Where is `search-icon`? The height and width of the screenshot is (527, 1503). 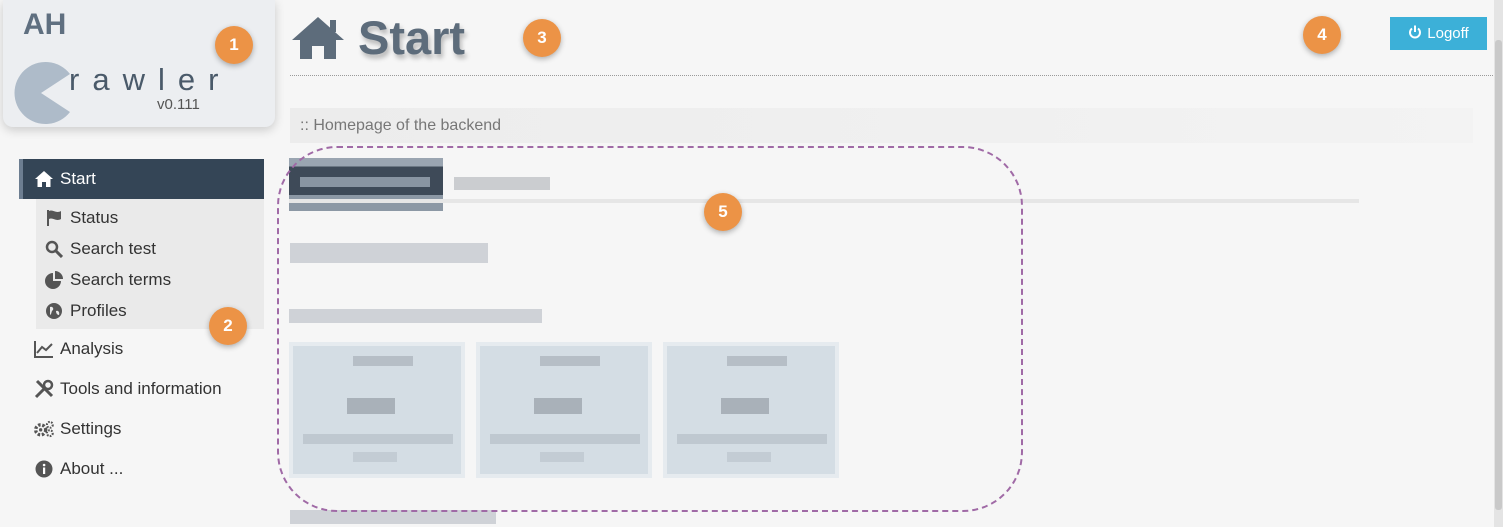
search-icon is located at coordinates (54, 249).